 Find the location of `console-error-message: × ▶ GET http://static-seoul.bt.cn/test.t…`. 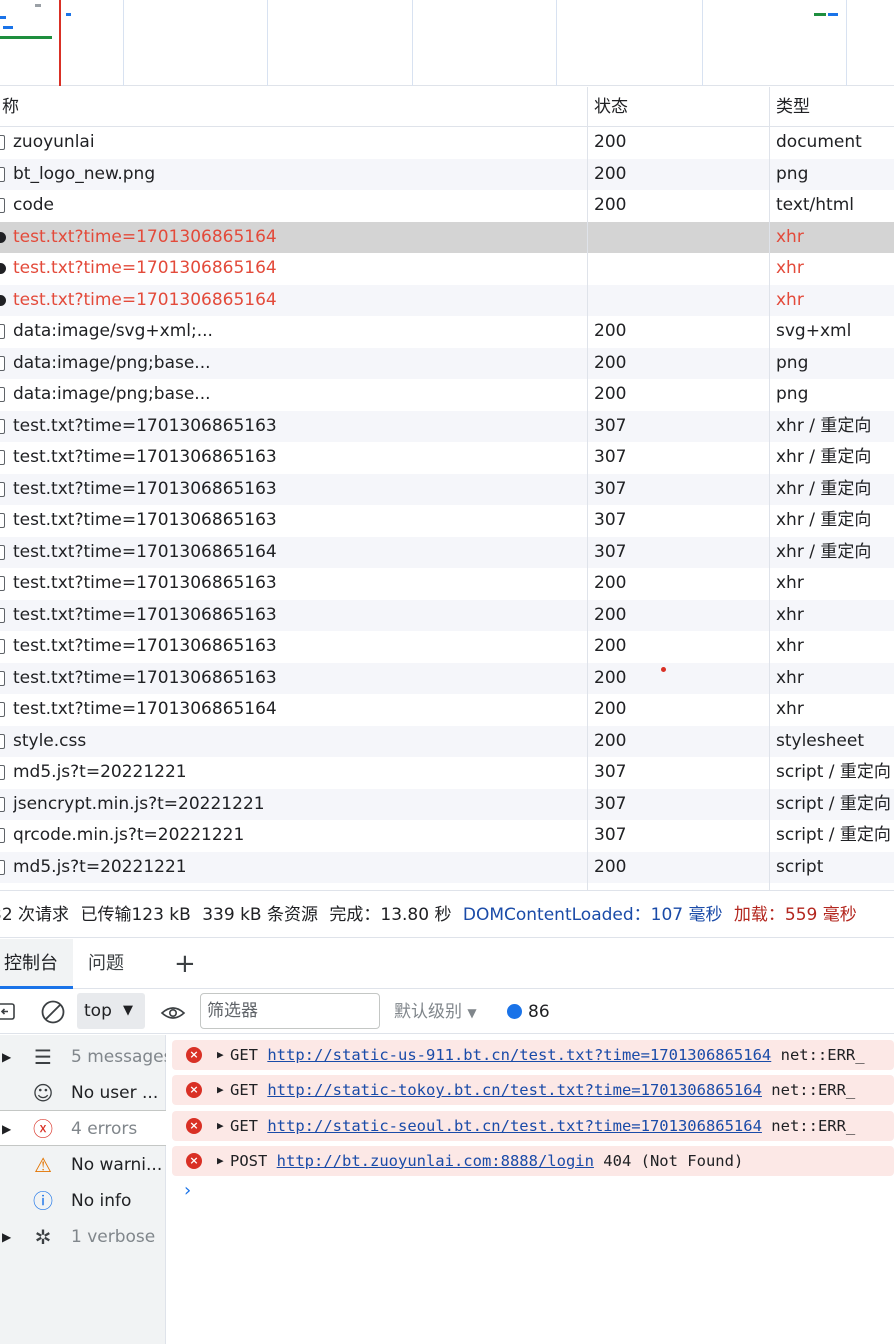

console-error-message: × ▶ GET http://static-seoul.bt.cn/test.t… is located at coordinates (533, 1125).